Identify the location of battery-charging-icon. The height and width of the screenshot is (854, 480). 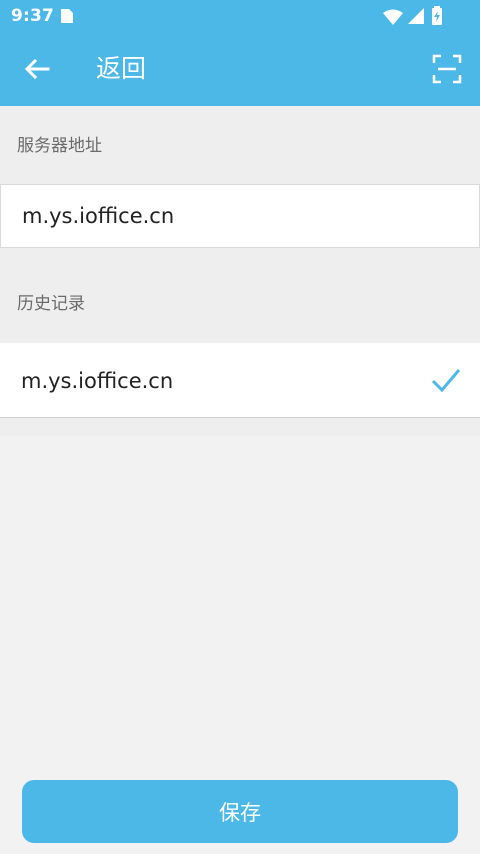
(437, 15).